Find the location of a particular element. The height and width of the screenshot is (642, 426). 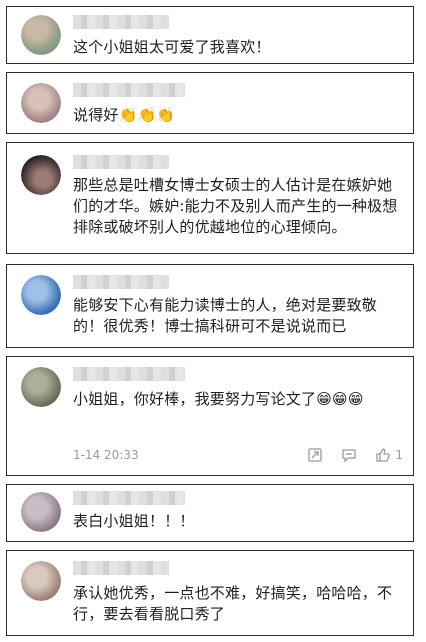

comment-text: 承认她优秀，一点也不难，好搞笑，哈哈哈，不行，要去看看脱口秀了 is located at coordinates (233, 603).